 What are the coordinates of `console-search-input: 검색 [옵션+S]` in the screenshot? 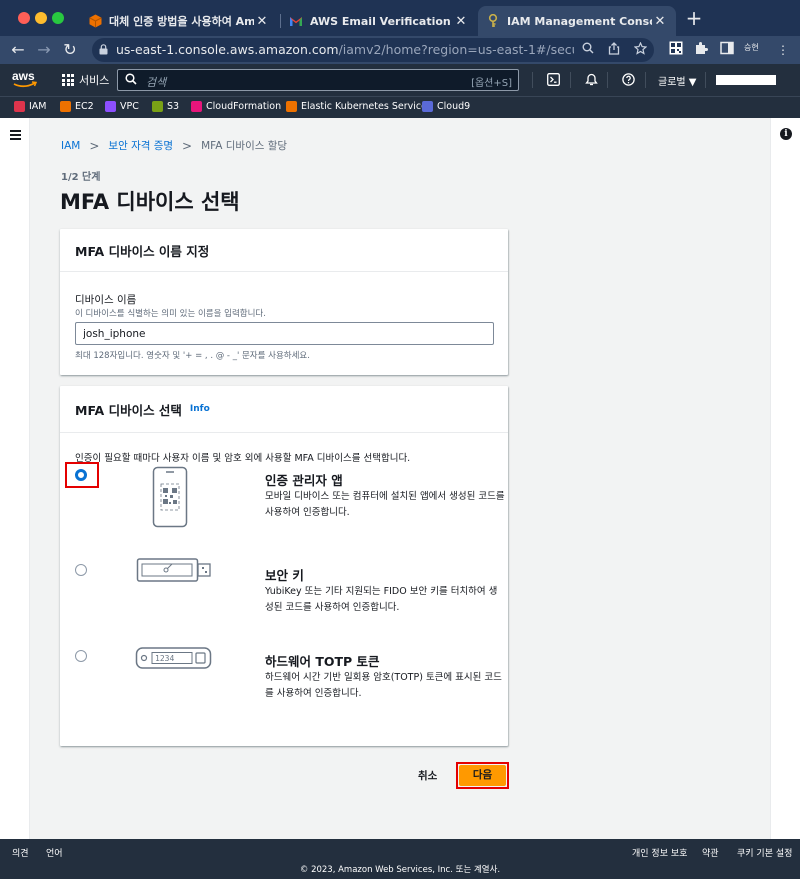 It's located at (318, 80).